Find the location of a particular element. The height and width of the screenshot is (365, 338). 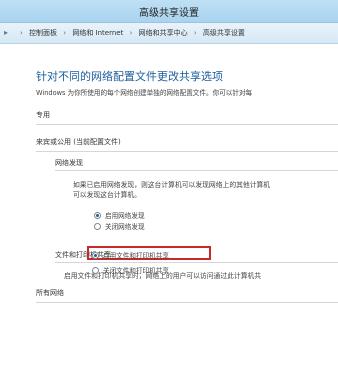

radio-enable-file-printer-sharing: 启用文件和打印机共享 is located at coordinates (130, 255).